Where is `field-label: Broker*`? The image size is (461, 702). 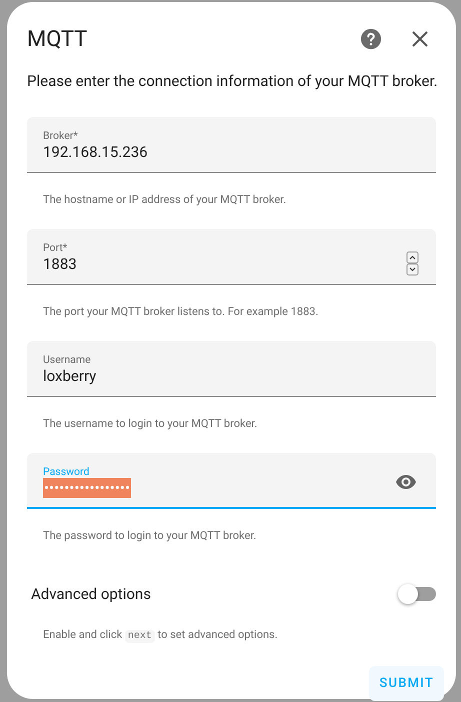 field-label: Broker* is located at coordinates (61, 135).